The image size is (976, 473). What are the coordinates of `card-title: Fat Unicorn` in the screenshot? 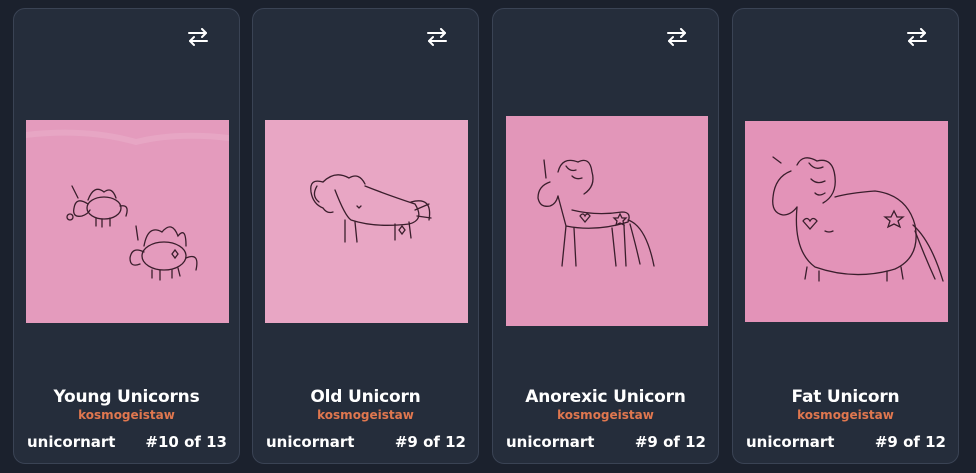 It's located at (845, 397).